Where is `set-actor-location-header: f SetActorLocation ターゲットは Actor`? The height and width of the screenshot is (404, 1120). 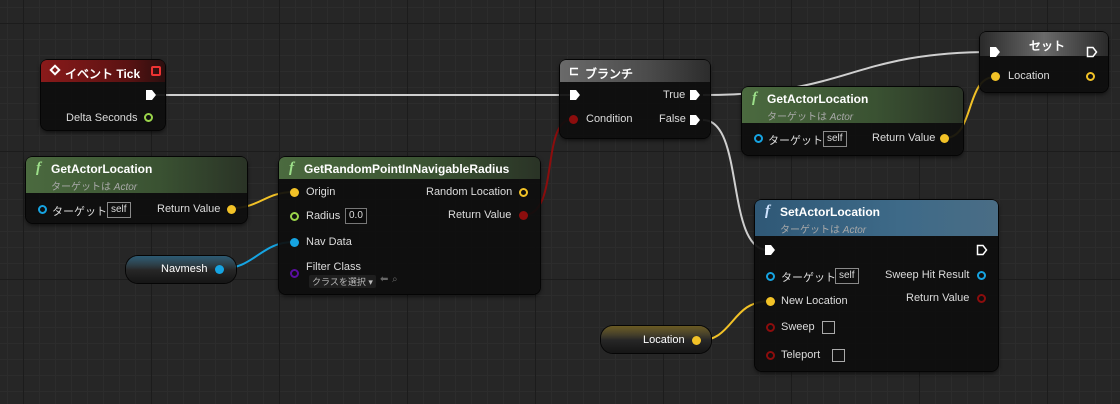
set-actor-location-header: f SetActorLocation ターゲットは Actor is located at coordinates (876, 218).